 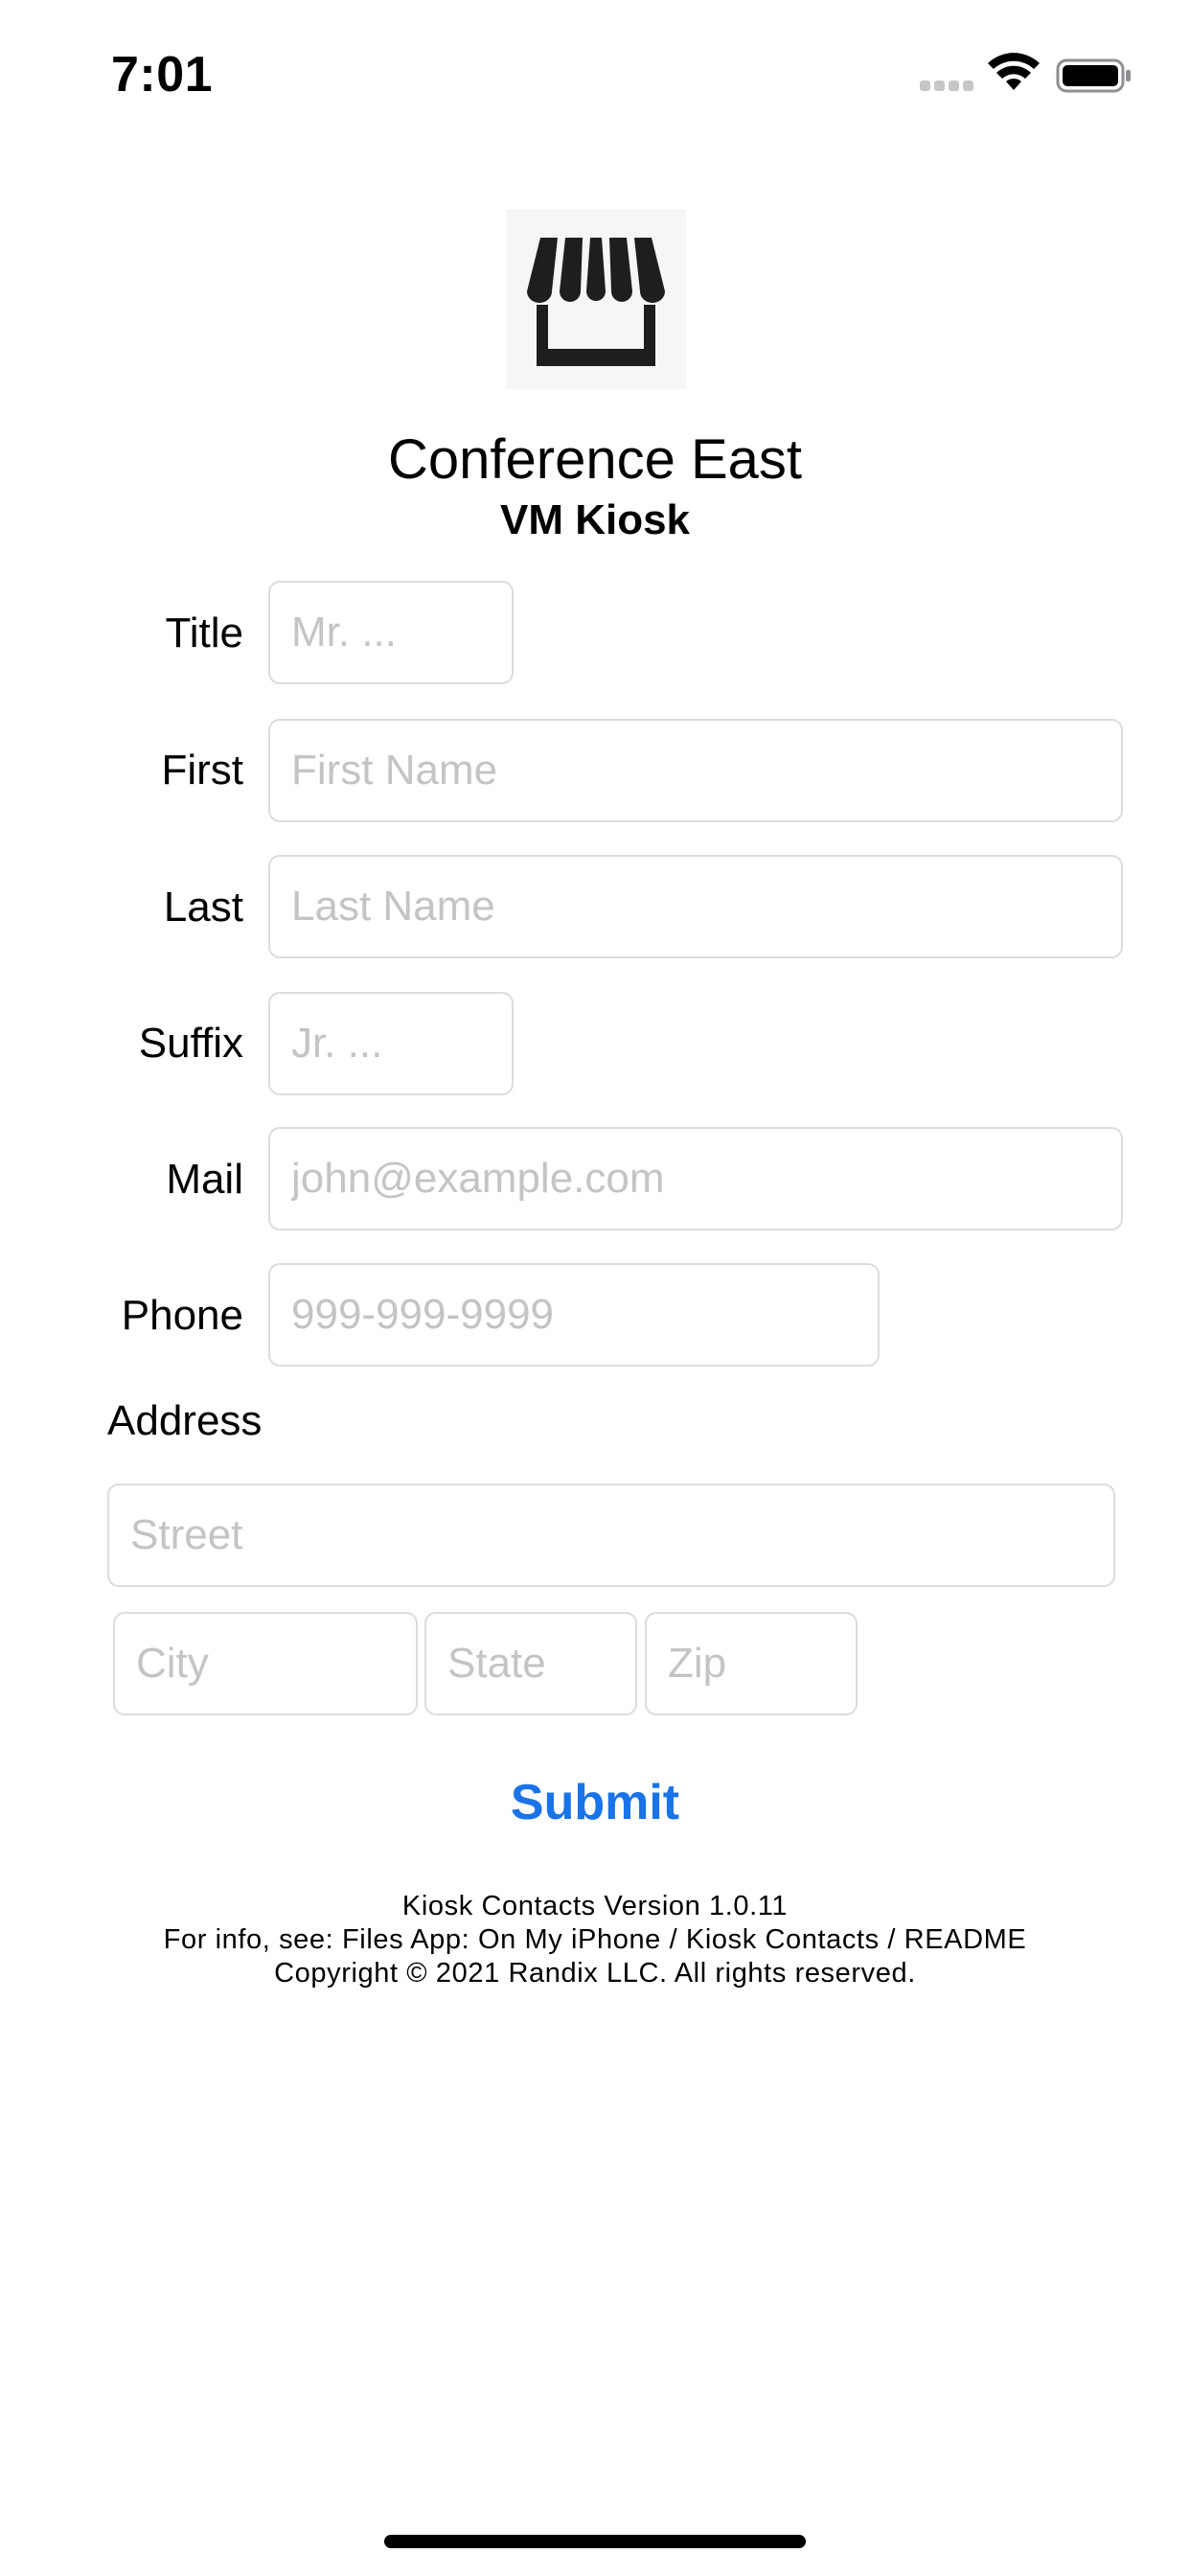 What do you see at coordinates (203, 907) in the screenshot?
I see `last-name-label: Last` at bounding box center [203, 907].